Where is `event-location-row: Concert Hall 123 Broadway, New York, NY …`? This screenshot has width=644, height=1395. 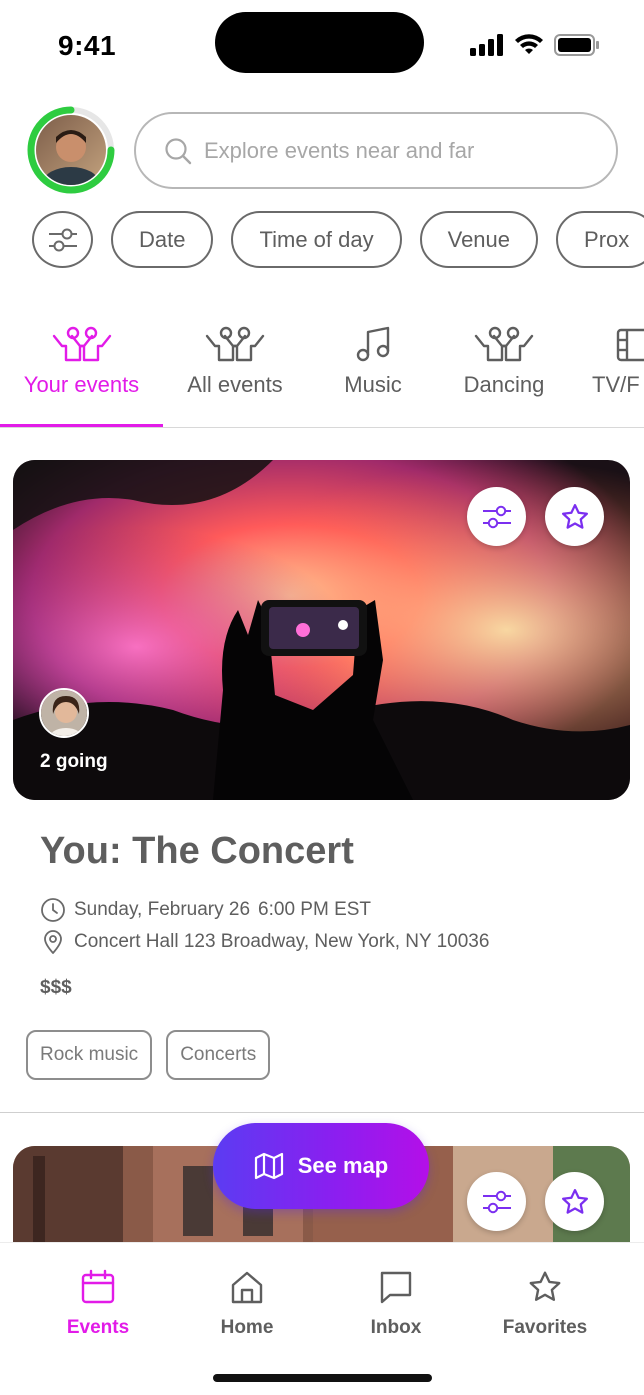
event-location-row: Concert Hall 123 Broadway, New York, NY … is located at coordinates (264, 942).